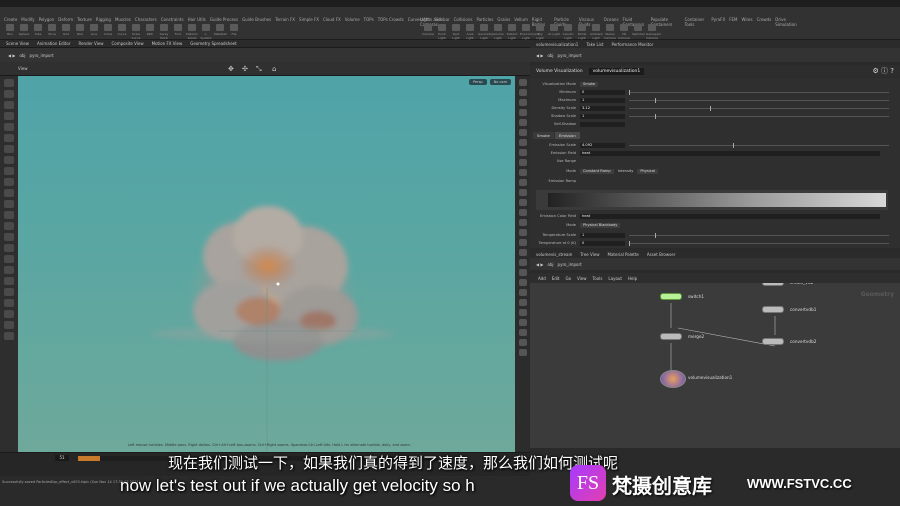 The height and width of the screenshot is (506, 900). Describe the element at coordinates (500, 82) in the screenshot. I see `camera-button: No cam` at that location.